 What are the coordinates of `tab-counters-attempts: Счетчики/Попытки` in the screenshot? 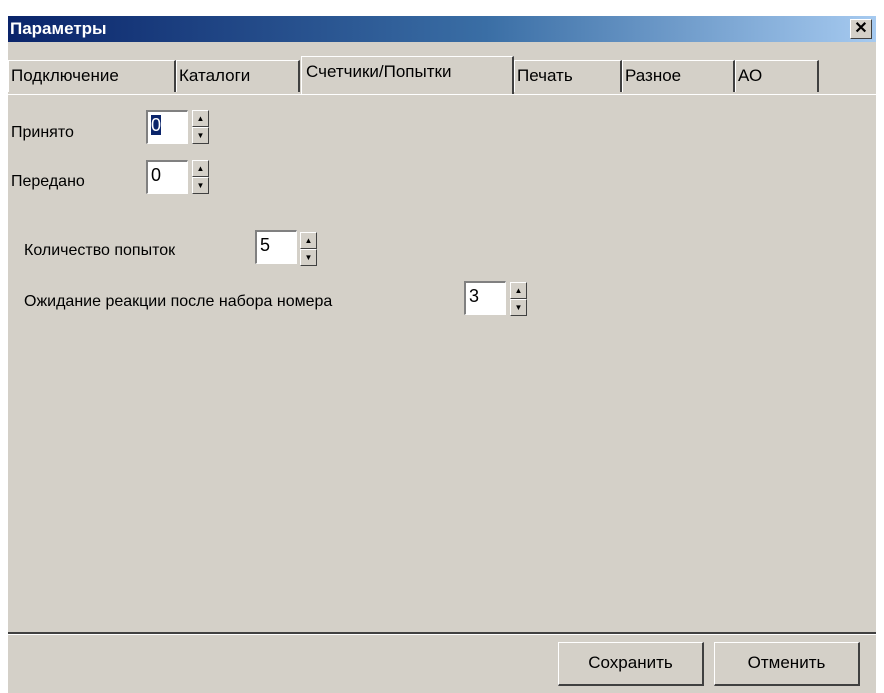 It's located at (407, 75).